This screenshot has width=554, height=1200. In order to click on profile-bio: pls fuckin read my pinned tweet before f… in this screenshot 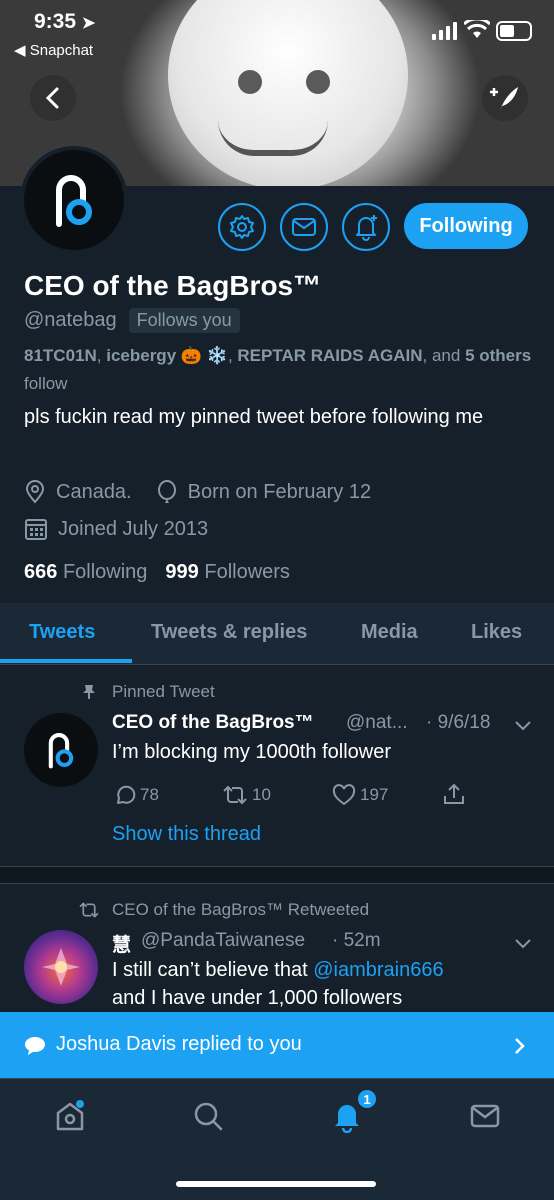, I will do `click(254, 417)`.